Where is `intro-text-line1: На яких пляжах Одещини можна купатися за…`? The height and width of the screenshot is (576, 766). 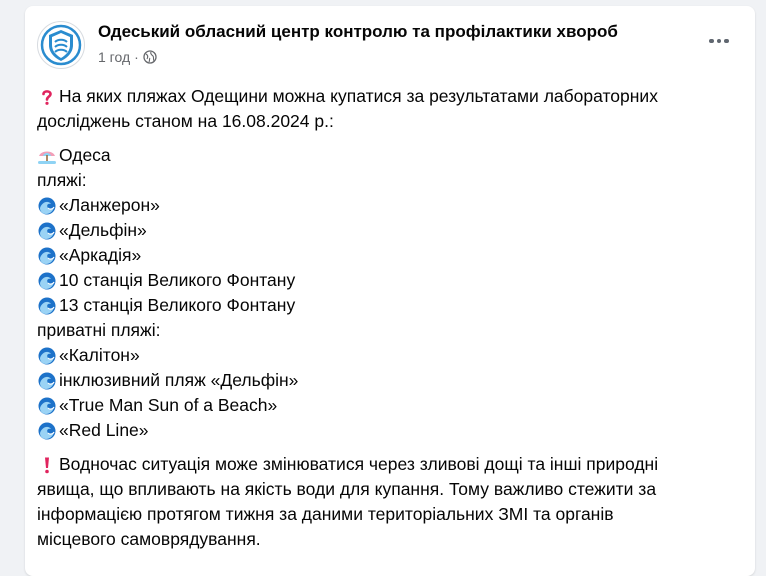 intro-text-line1: На яких пляжах Одещини можна купатися за… is located at coordinates (358, 96).